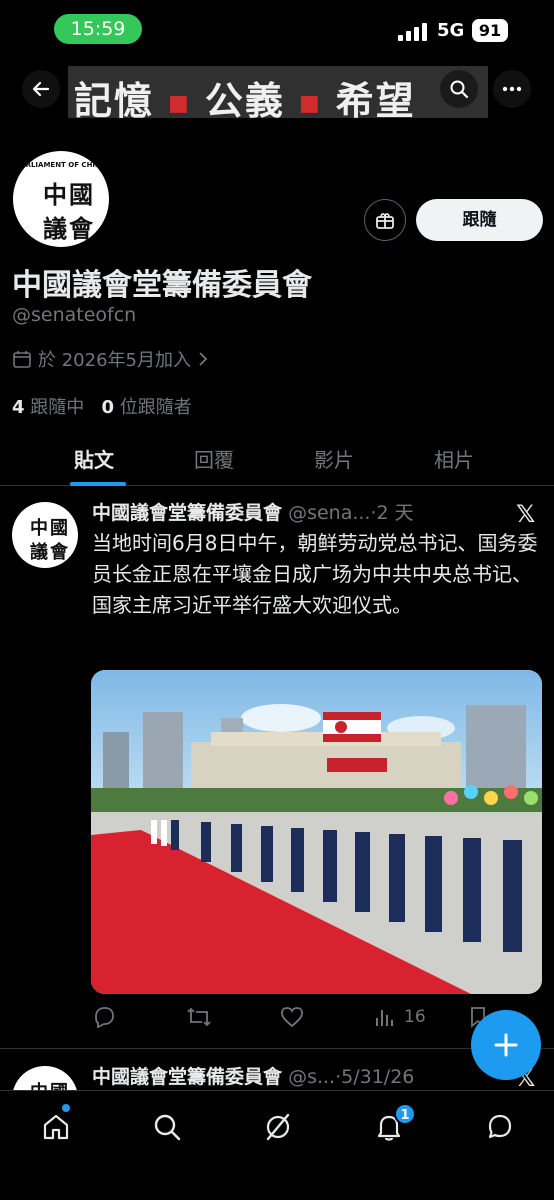 The width and height of the screenshot is (554, 1200). Describe the element at coordinates (526, 514) in the screenshot. I see `x-logo-icon: 𝕏` at that location.